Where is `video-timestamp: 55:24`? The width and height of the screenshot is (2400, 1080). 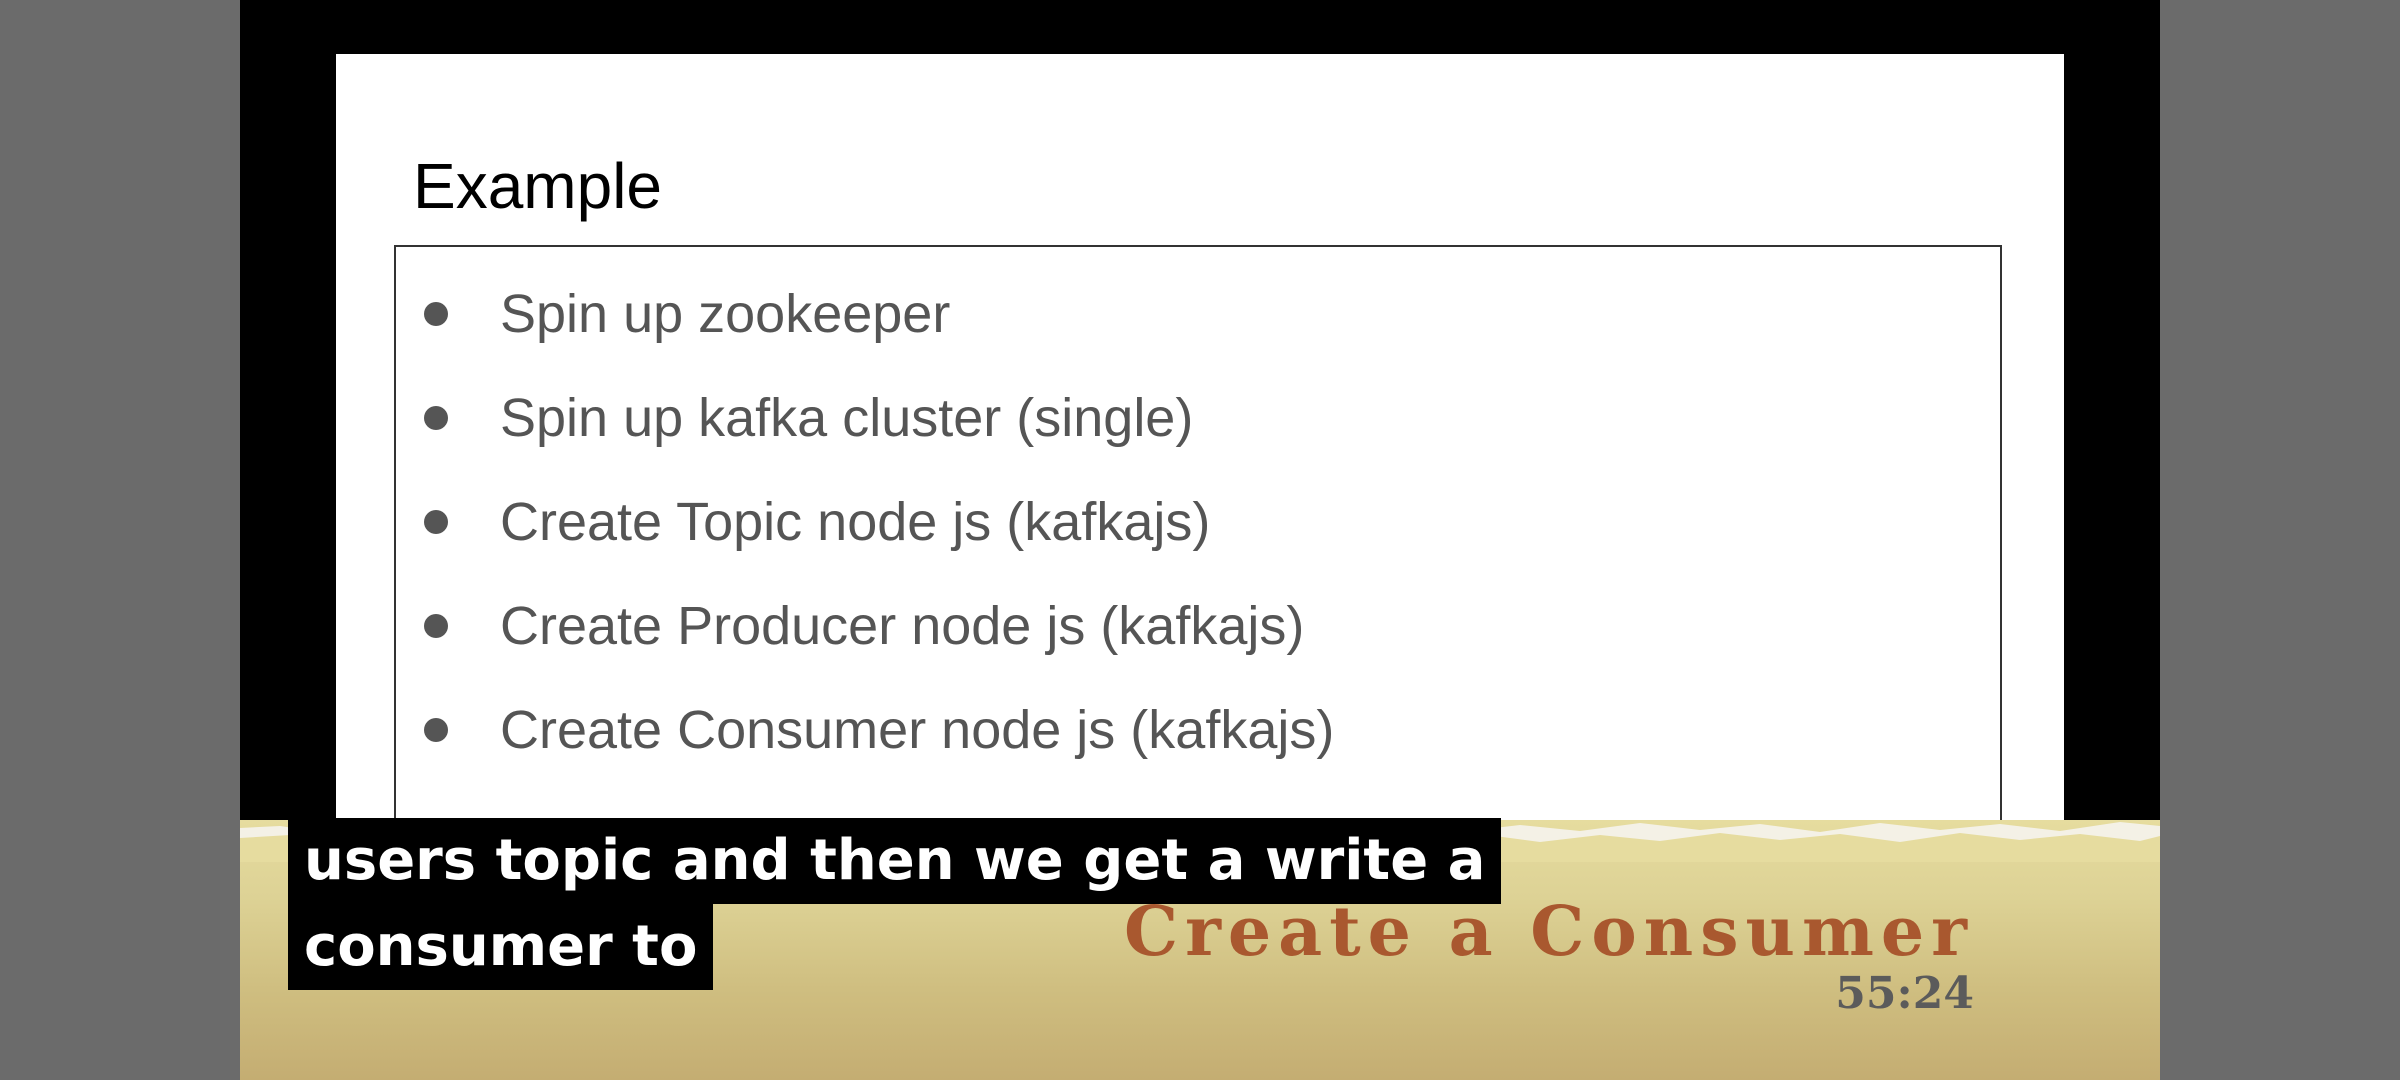
video-timestamp: 55:24 is located at coordinates (1904, 993).